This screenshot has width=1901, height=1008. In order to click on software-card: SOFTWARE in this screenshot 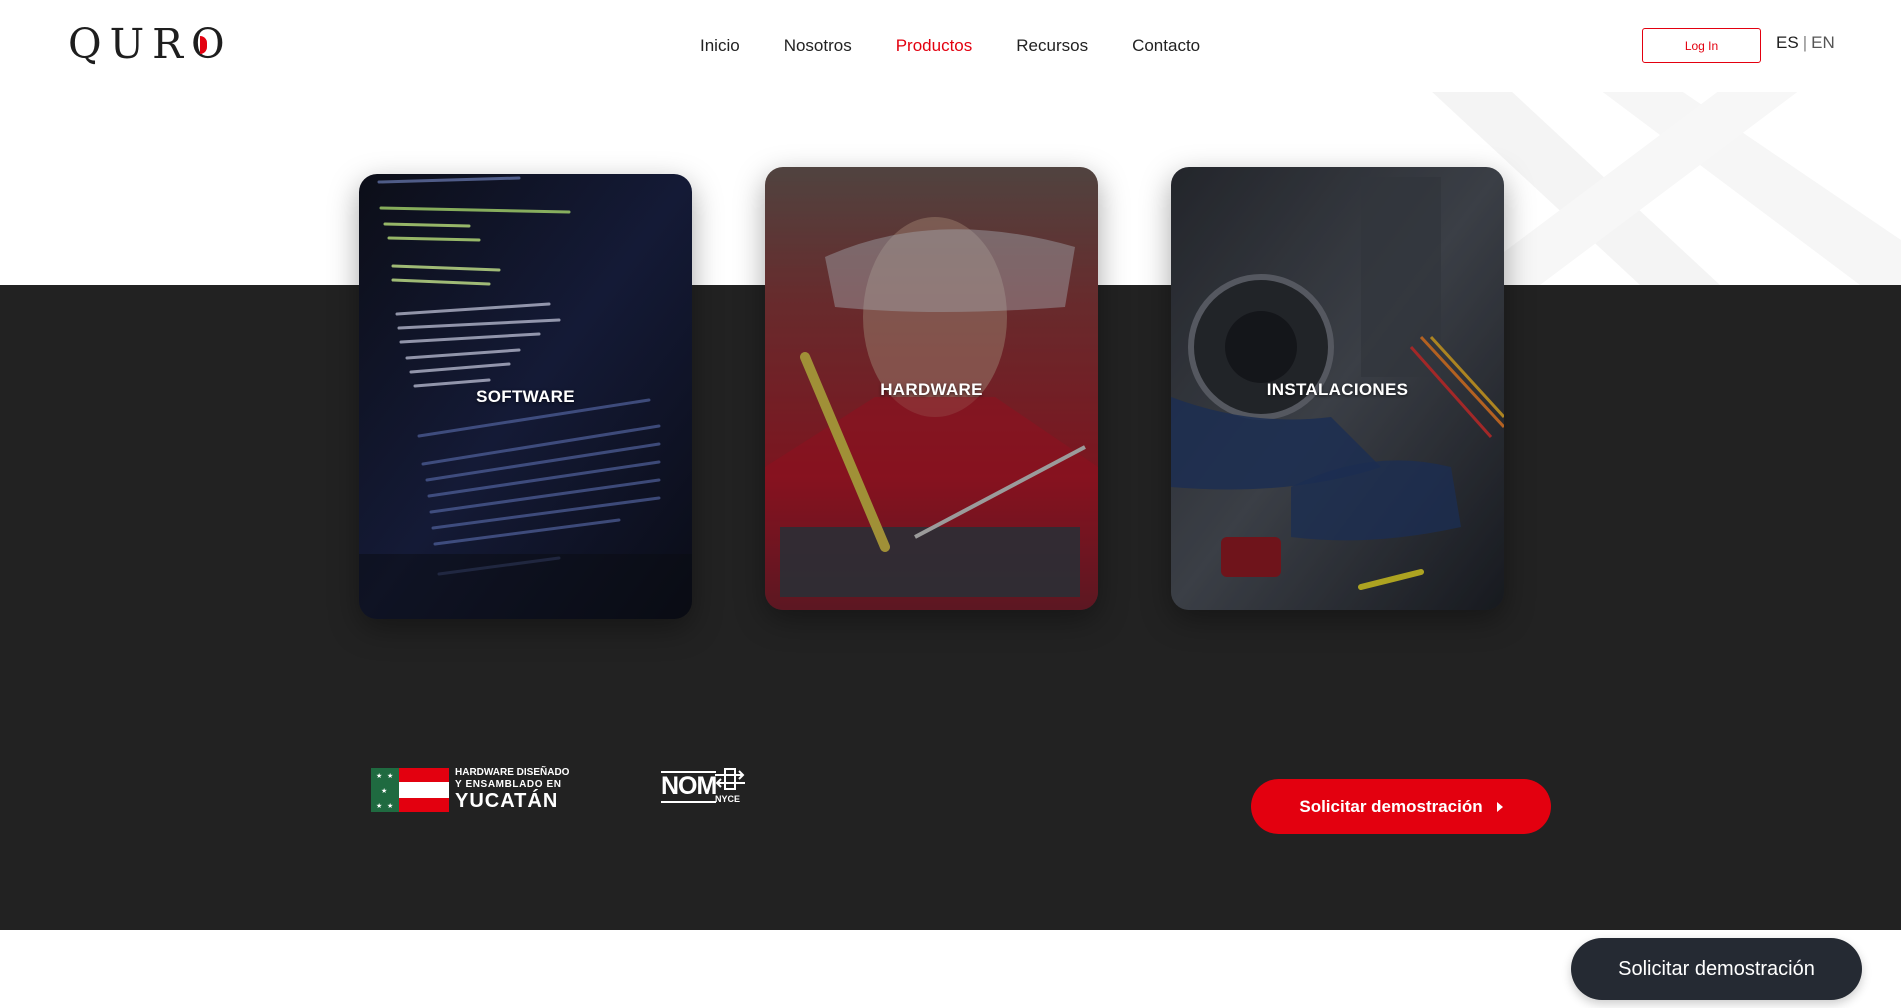, I will do `click(525, 396)`.